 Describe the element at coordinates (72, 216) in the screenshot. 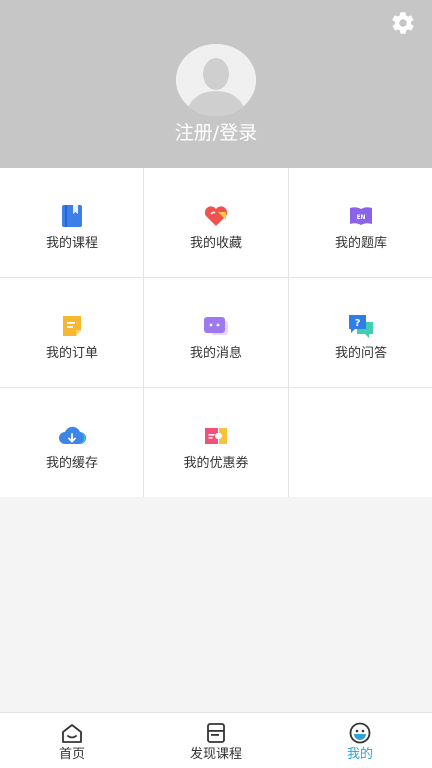

I see `course-book-icon` at that location.